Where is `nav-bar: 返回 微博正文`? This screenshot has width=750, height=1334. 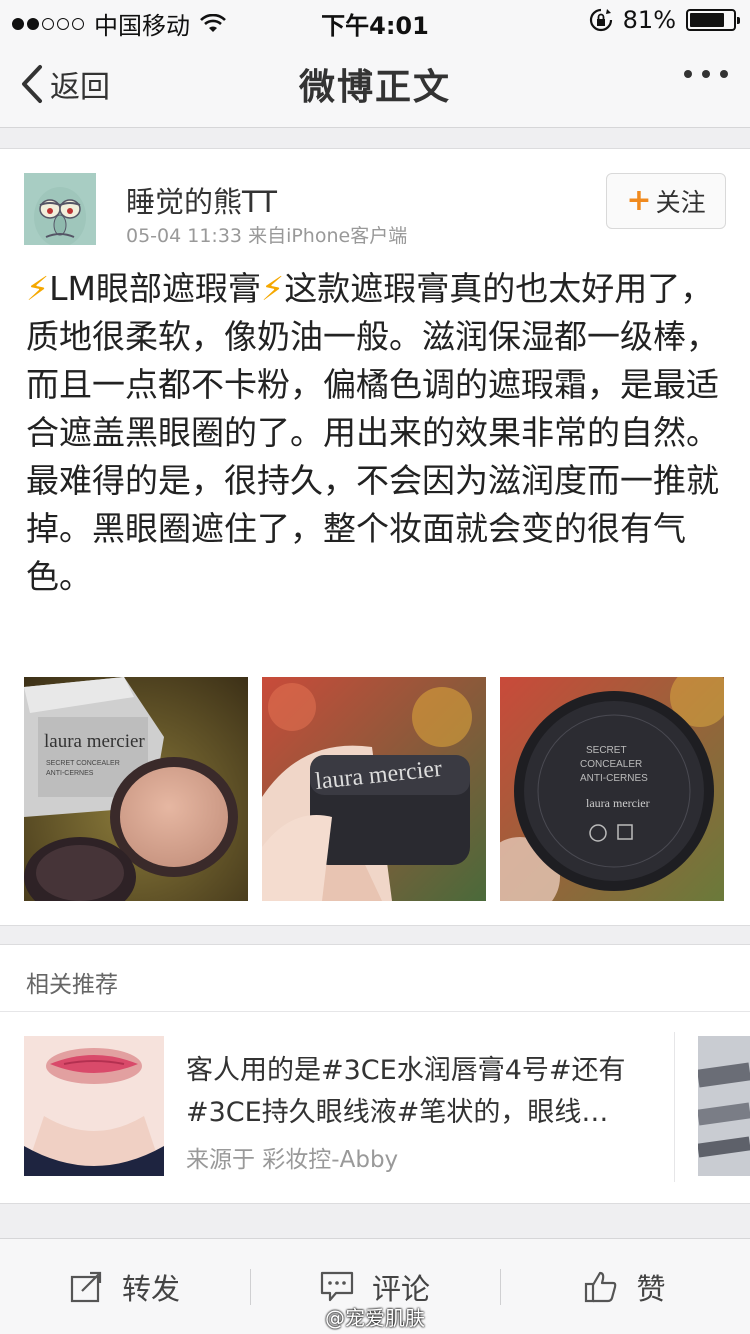 nav-bar: 返回 微博正文 is located at coordinates (375, 84).